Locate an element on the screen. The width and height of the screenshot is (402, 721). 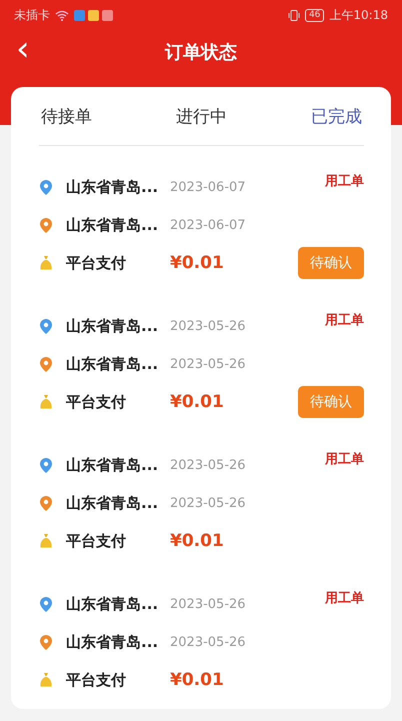
time-text: 上午10:18 is located at coordinates (358, 15).